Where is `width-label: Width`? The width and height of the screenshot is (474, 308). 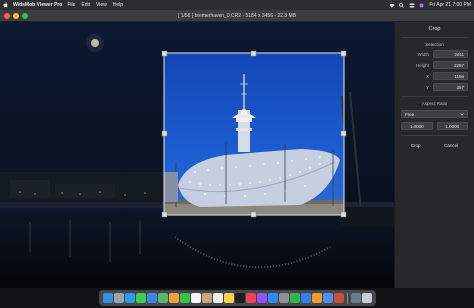 width-label: Width is located at coordinates (423, 54).